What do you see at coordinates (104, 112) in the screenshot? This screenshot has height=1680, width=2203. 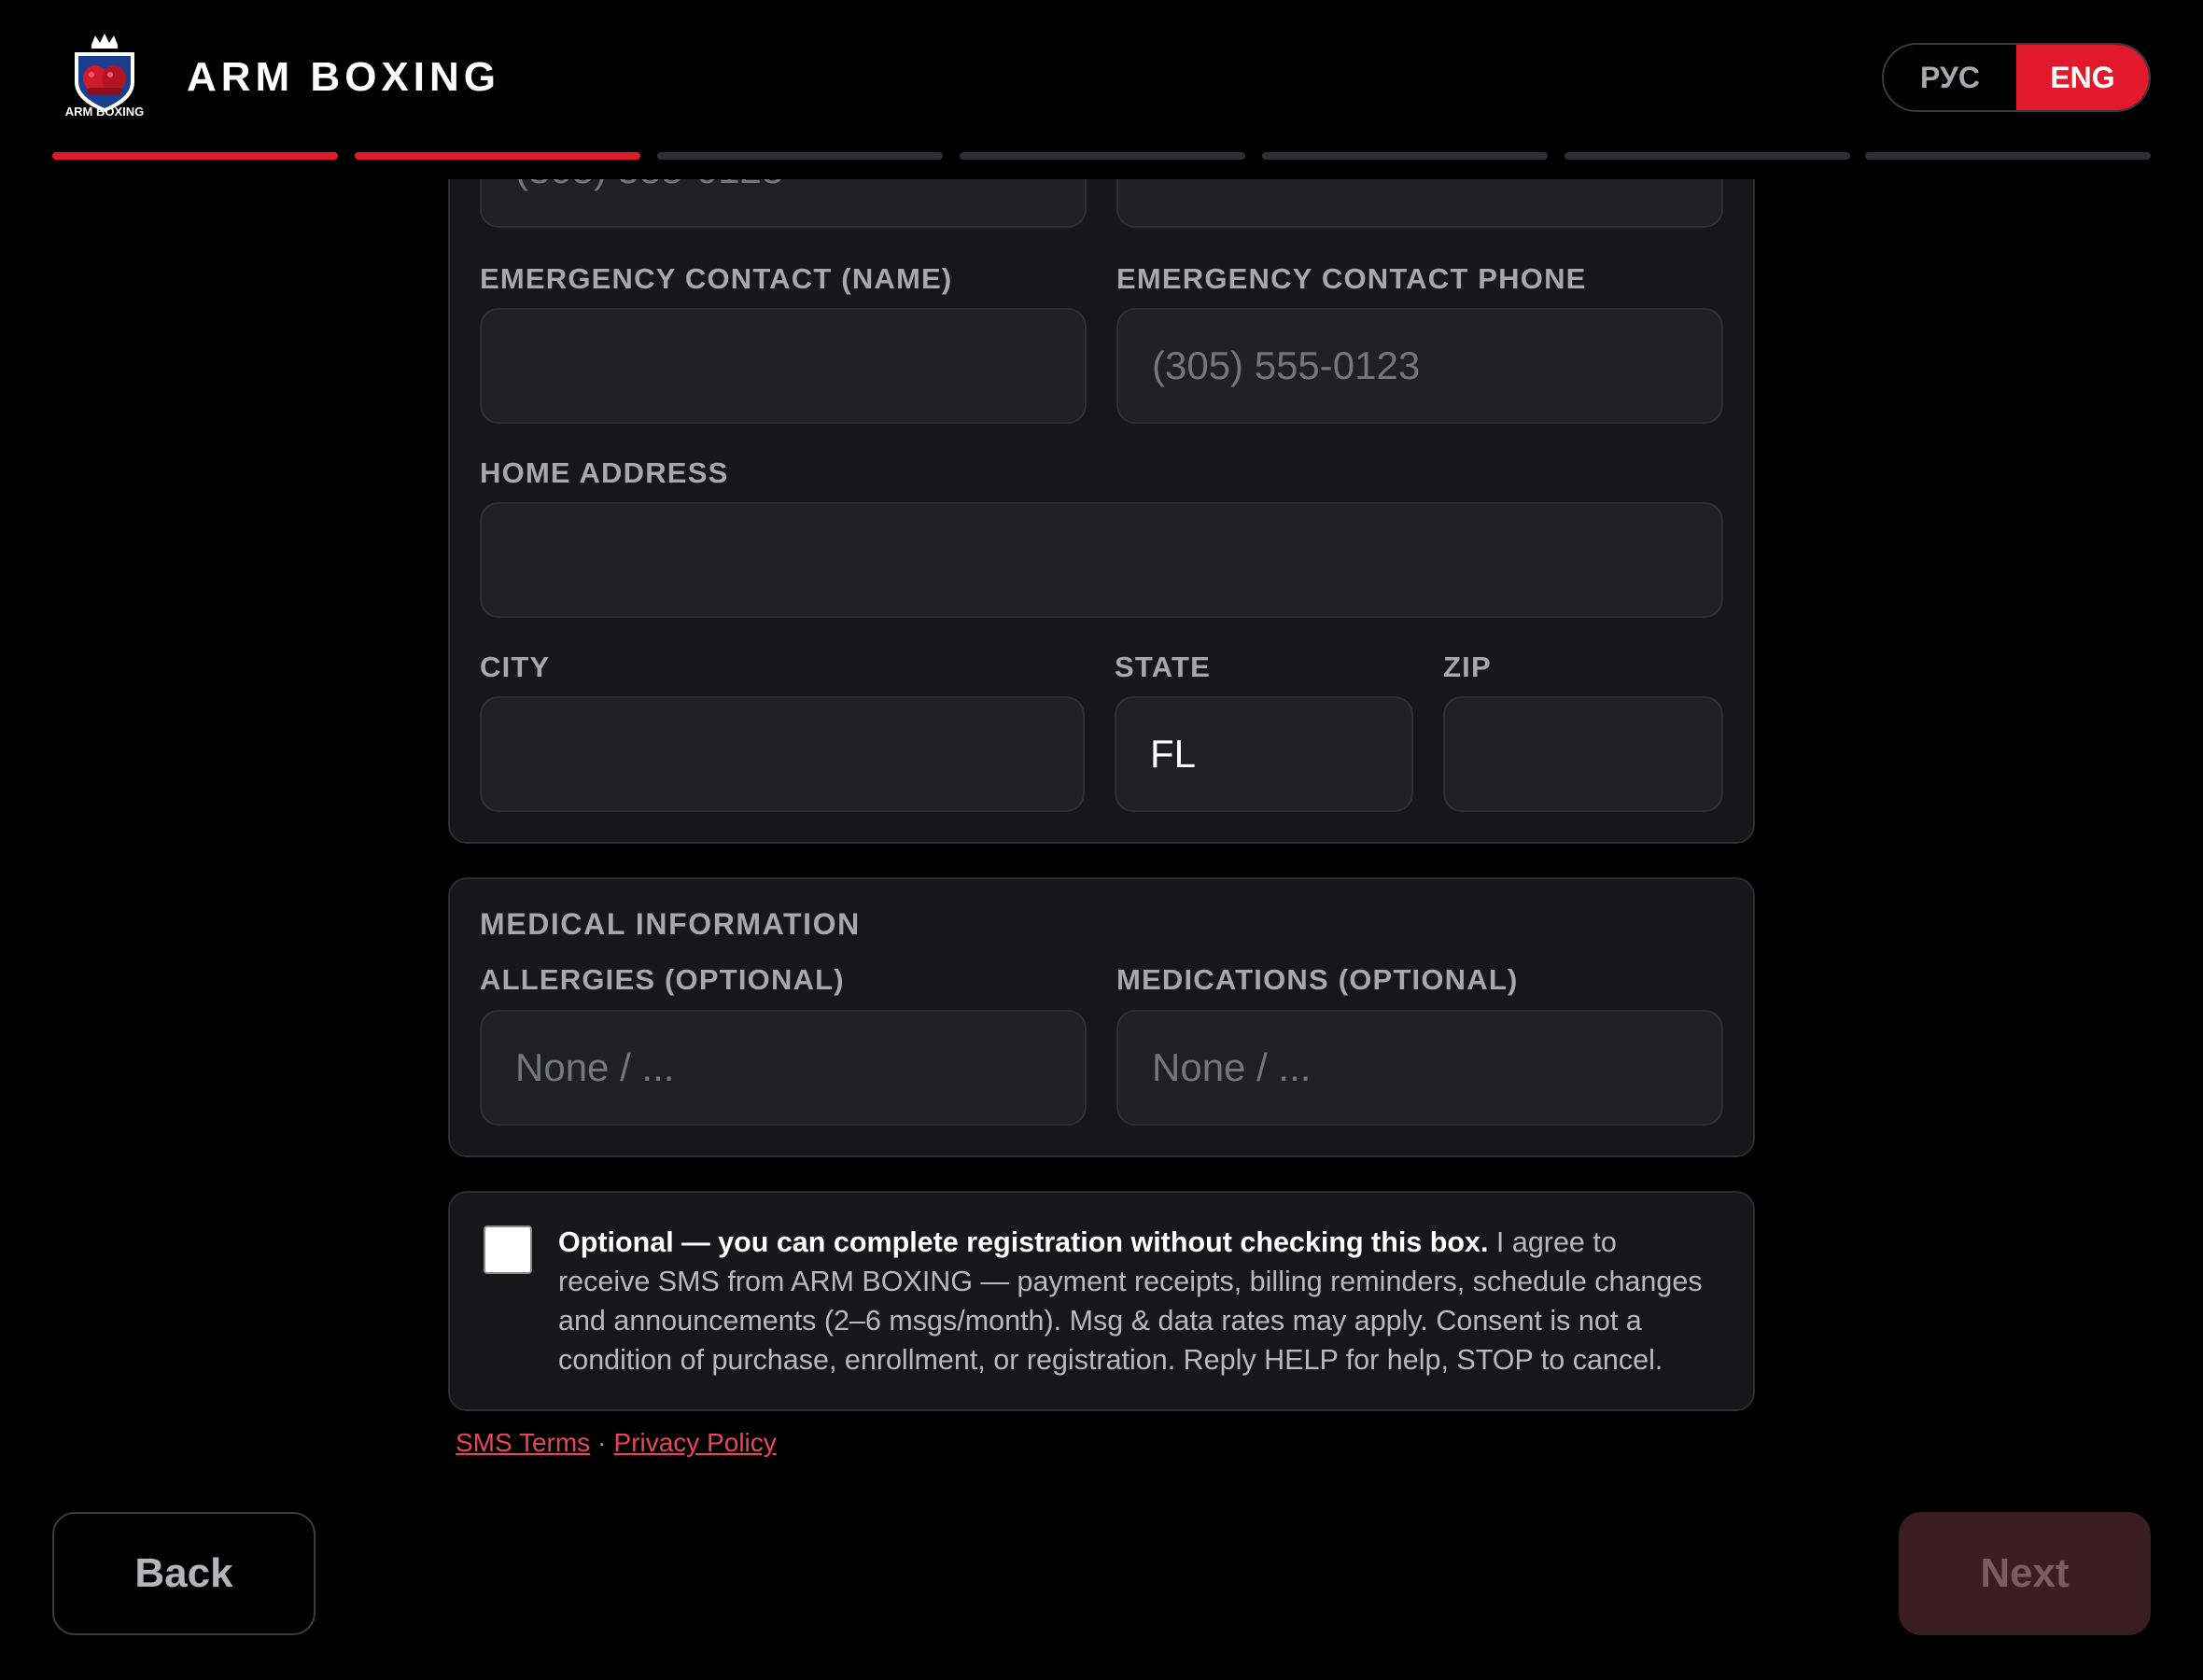 I see `logo-text: ARM BOXING` at bounding box center [104, 112].